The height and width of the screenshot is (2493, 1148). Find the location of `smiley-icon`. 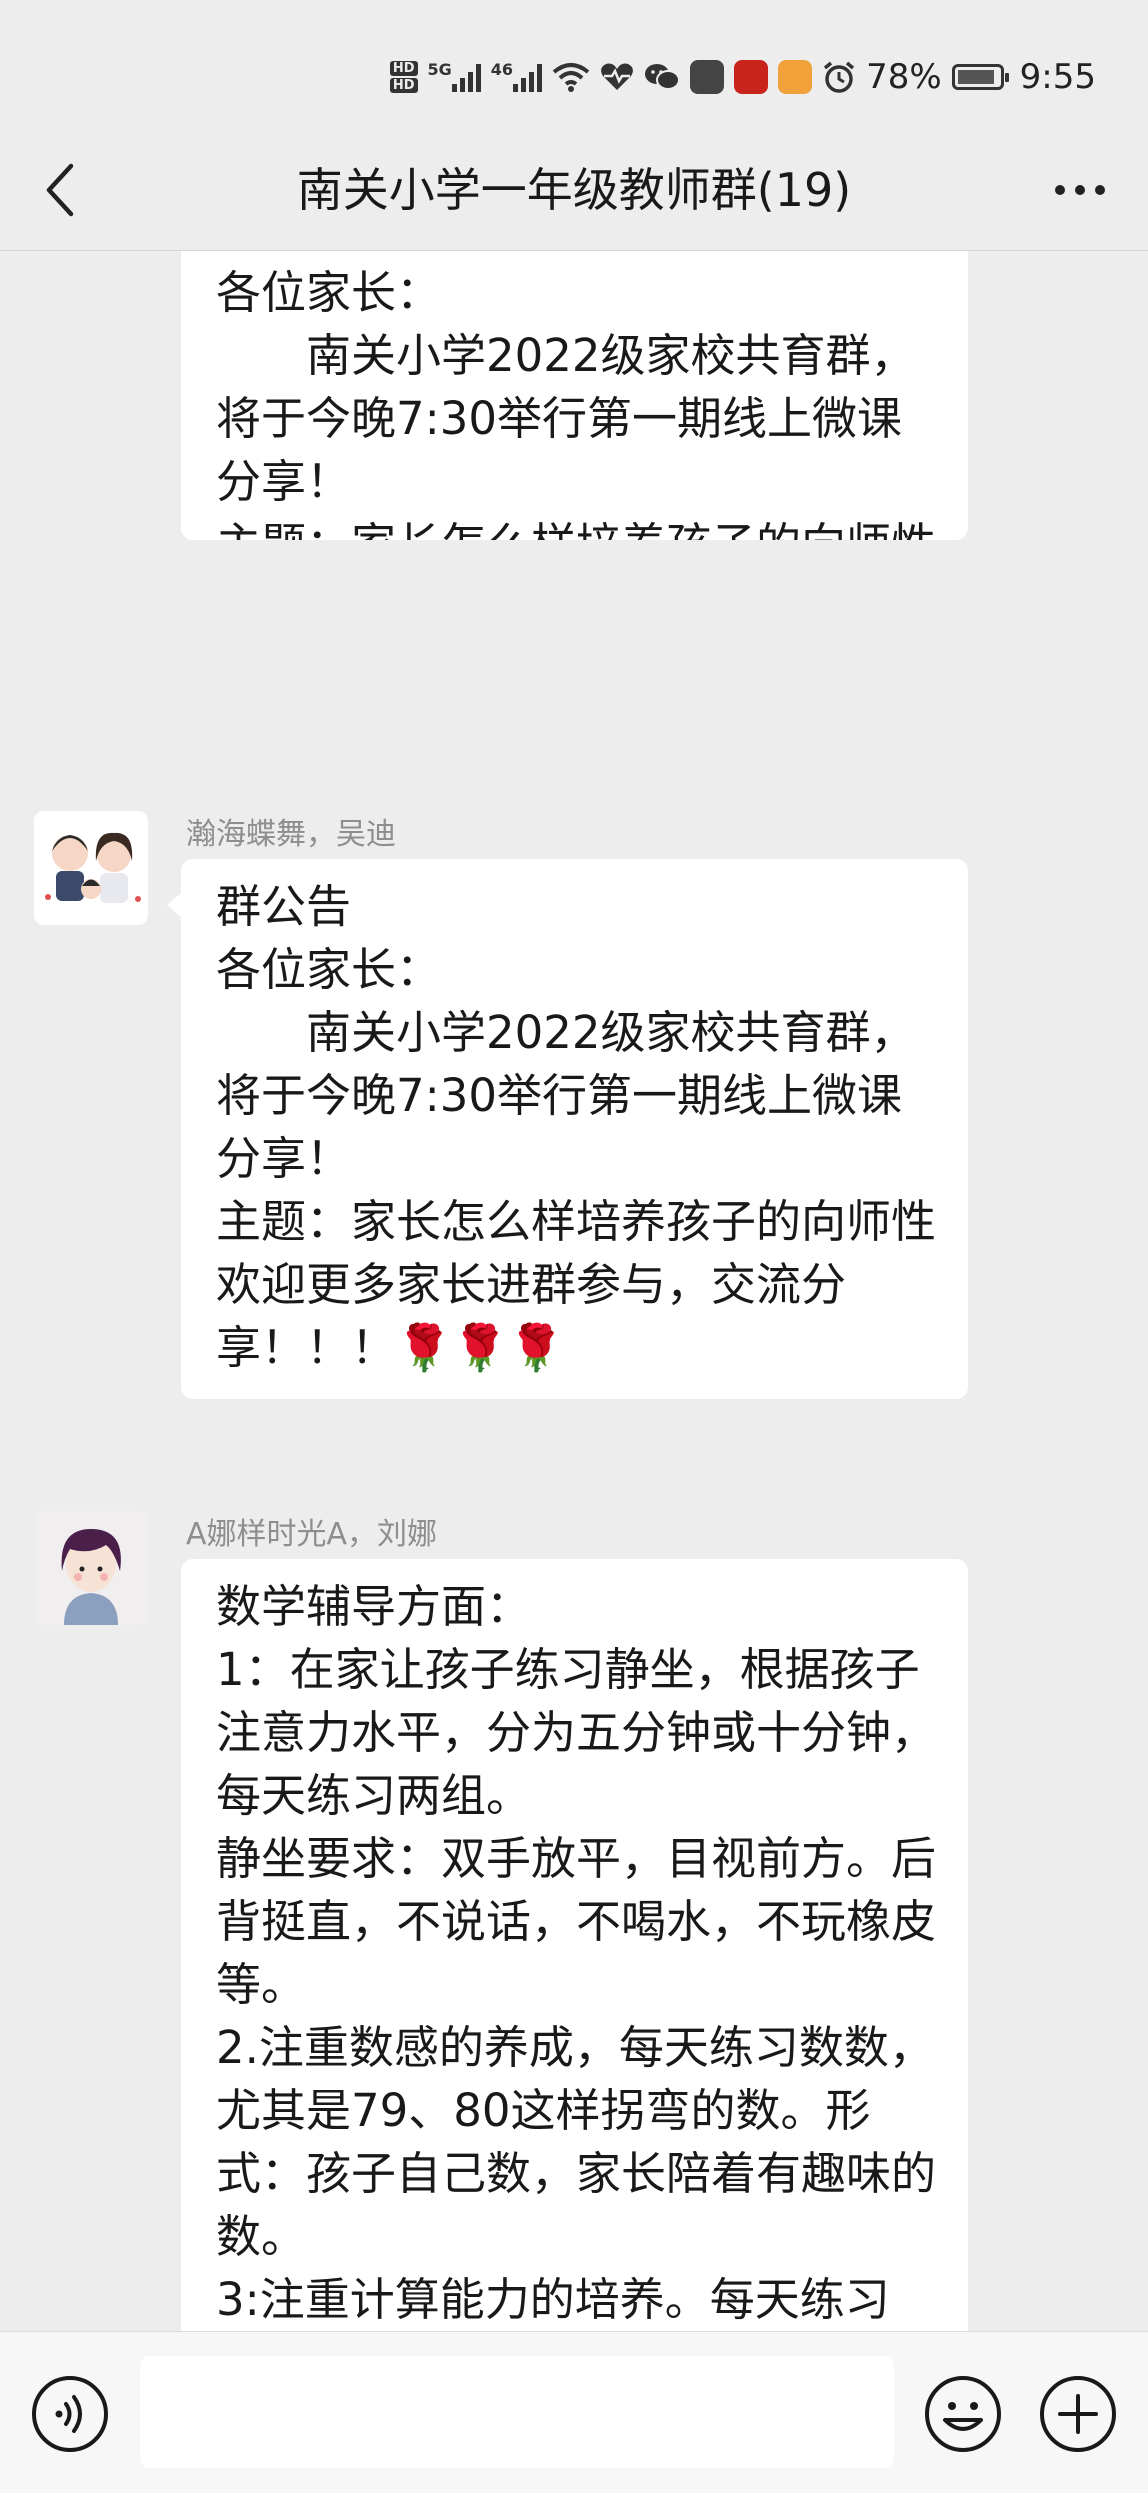

smiley-icon is located at coordinates (963, 2414).